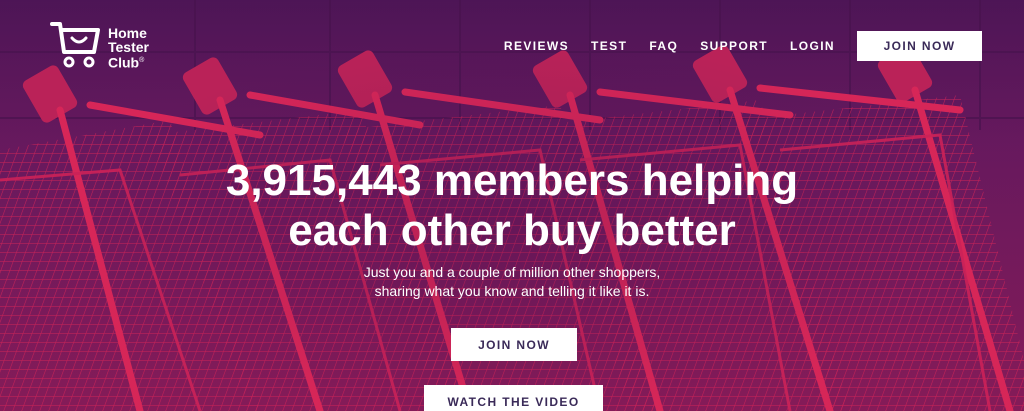 The image size is (1024, 411). Describe the element at coordinates (663, 46) in the screenshot. I see `nav-faq: FAQ` at that location.